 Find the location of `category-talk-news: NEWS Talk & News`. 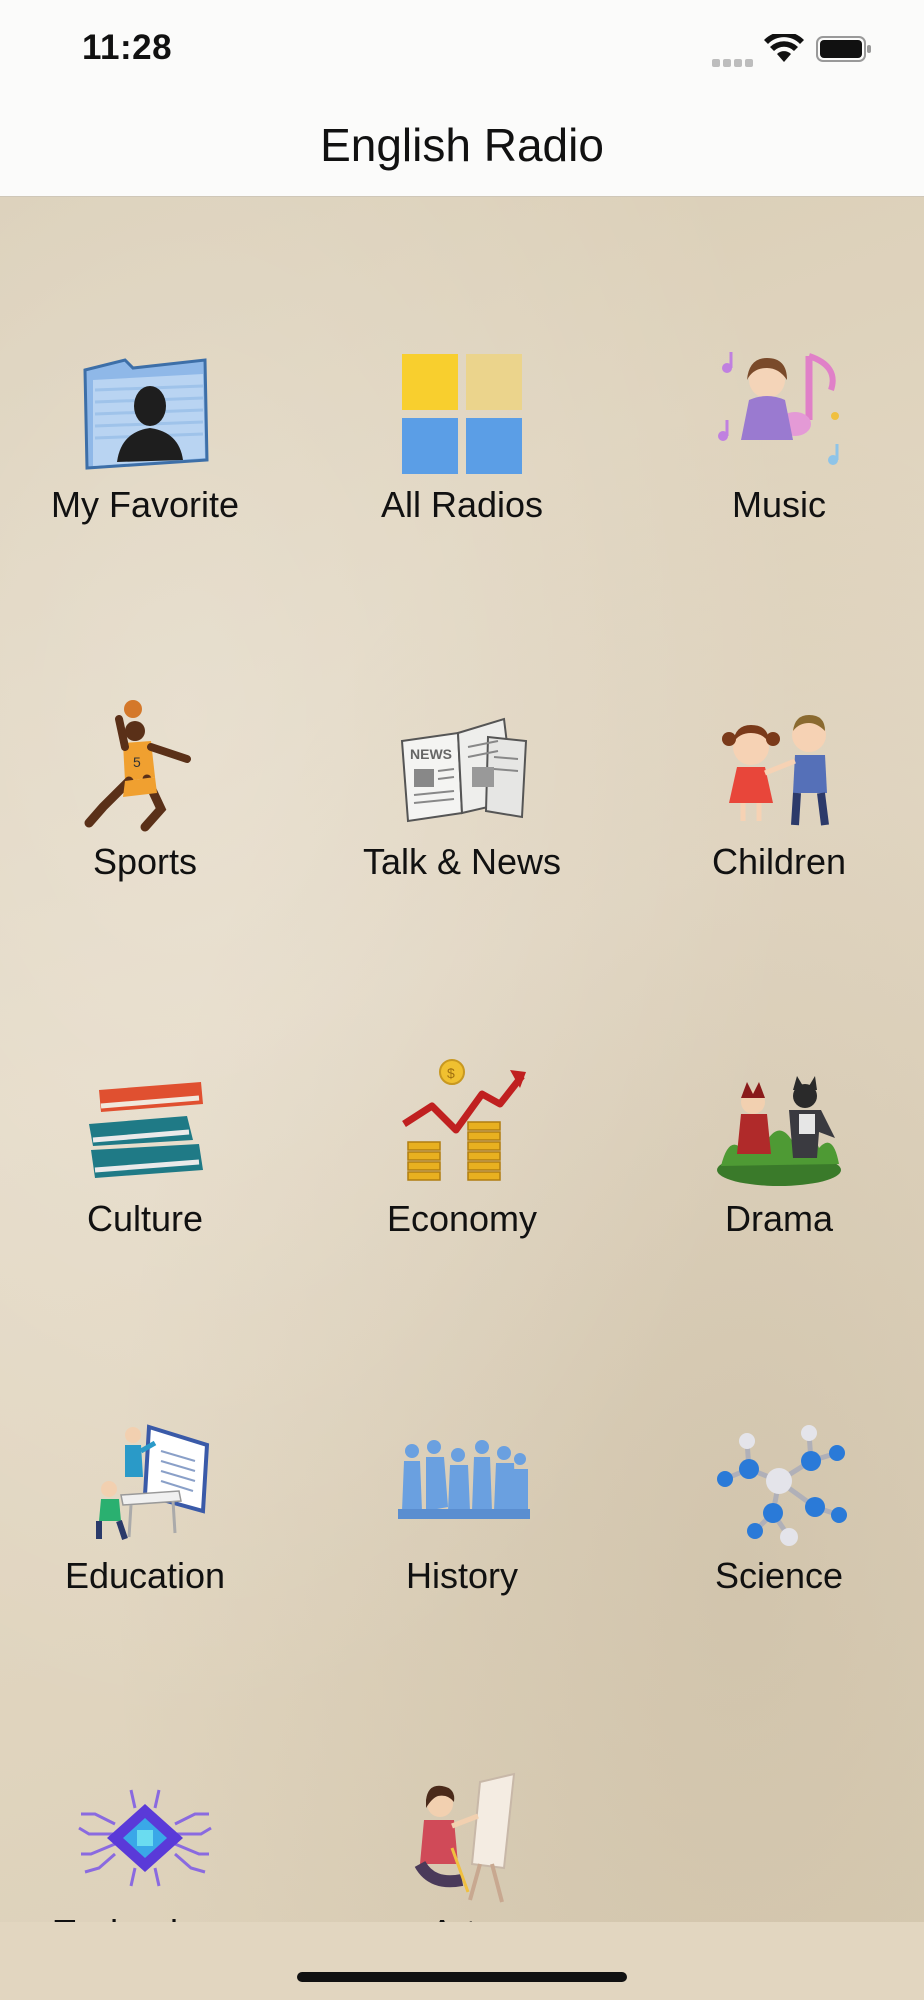

category-talk-news: NEWS Talk & News is located at coordinates (462, 807).